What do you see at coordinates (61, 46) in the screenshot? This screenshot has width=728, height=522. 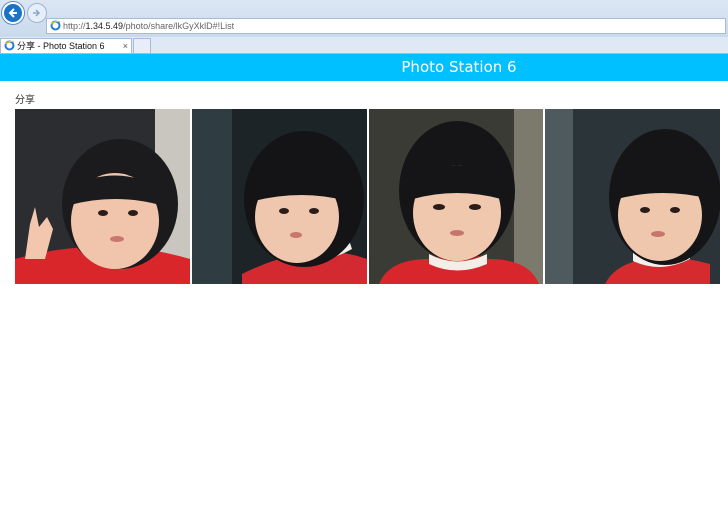 I see `tab-title: 分享 - Photo Station 6` at bounding box center [61, 46].